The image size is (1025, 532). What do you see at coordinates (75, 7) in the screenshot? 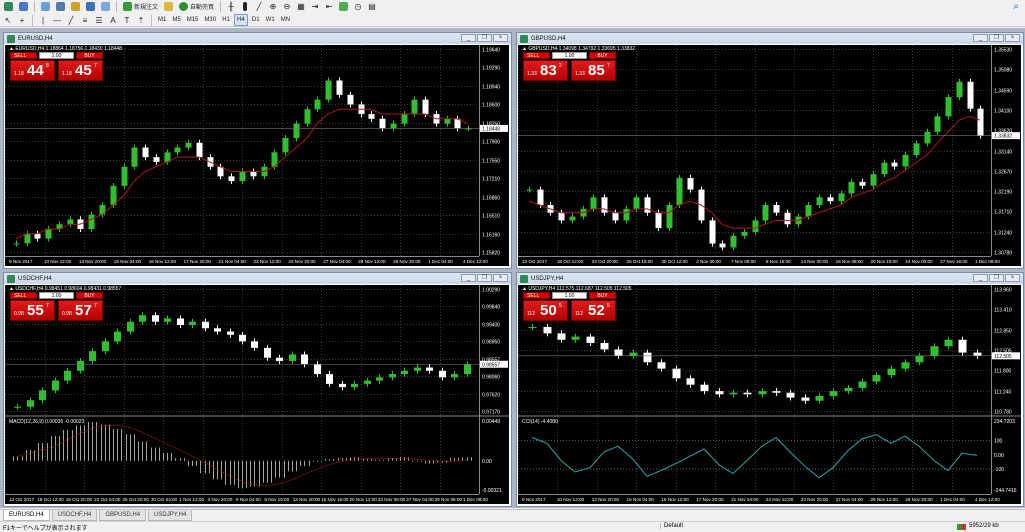
I see `navigator-icon` at bounding box center [75, 7].